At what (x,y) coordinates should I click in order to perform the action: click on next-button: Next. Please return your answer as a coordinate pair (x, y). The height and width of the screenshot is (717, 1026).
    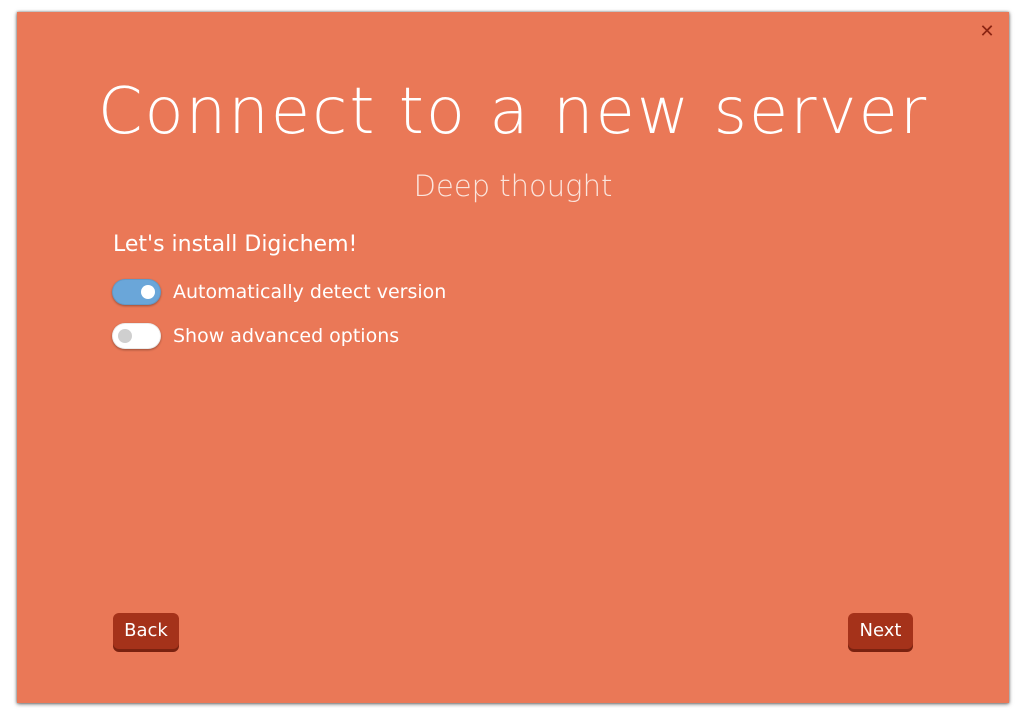
    Looking at the image, I should click on (880, 631).